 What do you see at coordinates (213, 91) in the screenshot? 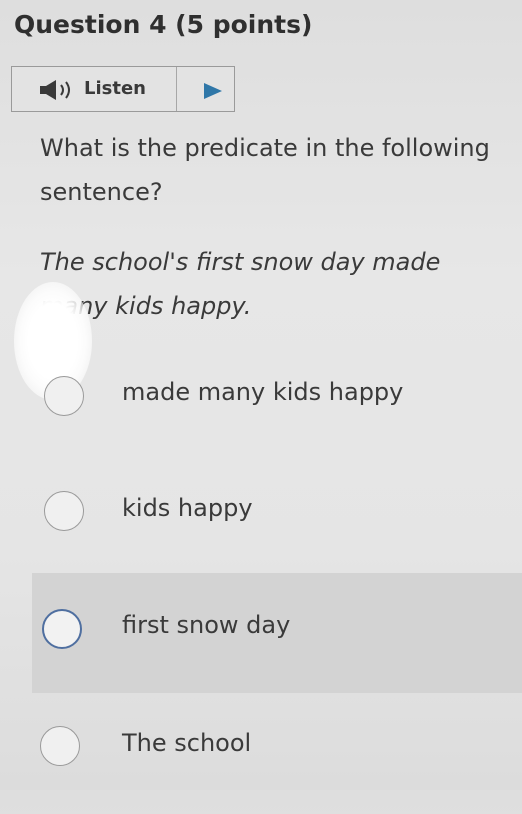
I see `play-icon` at bounding box center [213, 91].